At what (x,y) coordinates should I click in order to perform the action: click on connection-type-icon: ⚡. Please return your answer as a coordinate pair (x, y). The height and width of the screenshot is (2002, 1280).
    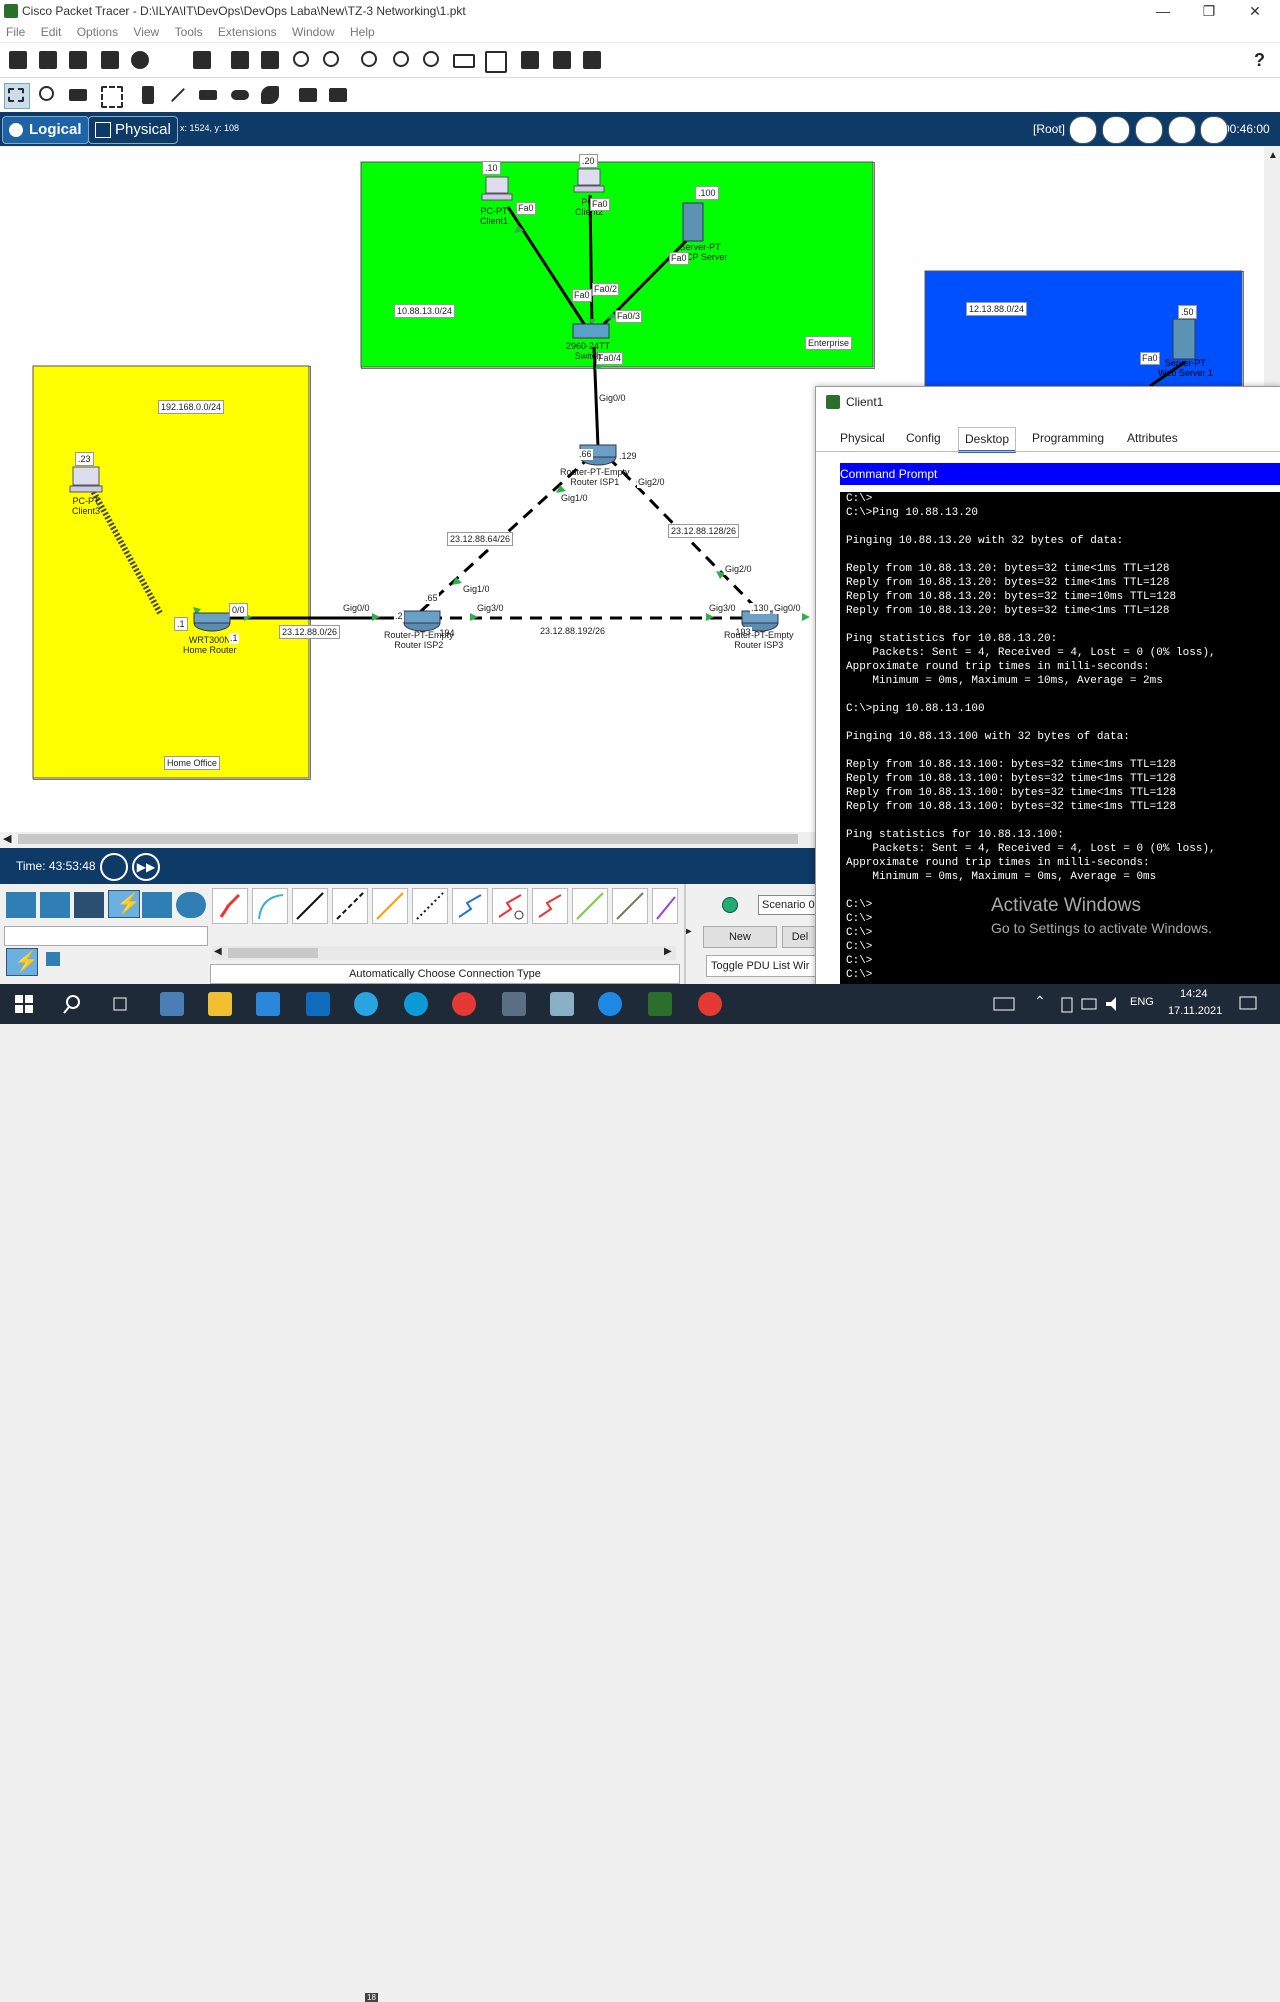
    Looking at the image, I should click on (22, 962).